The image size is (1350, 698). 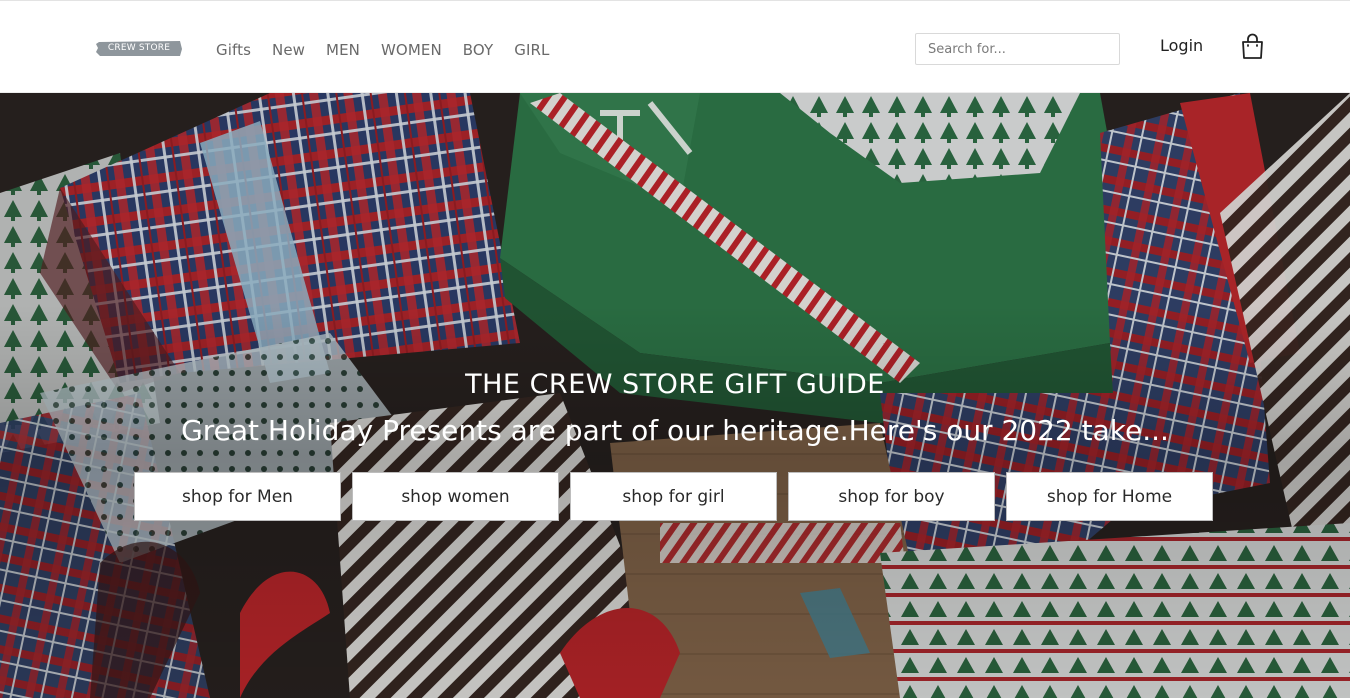 What do you see at coordinates (478, 50) in the screenshot?
I see `nav-link-boy: BOY` at bounding box center [478, 50].